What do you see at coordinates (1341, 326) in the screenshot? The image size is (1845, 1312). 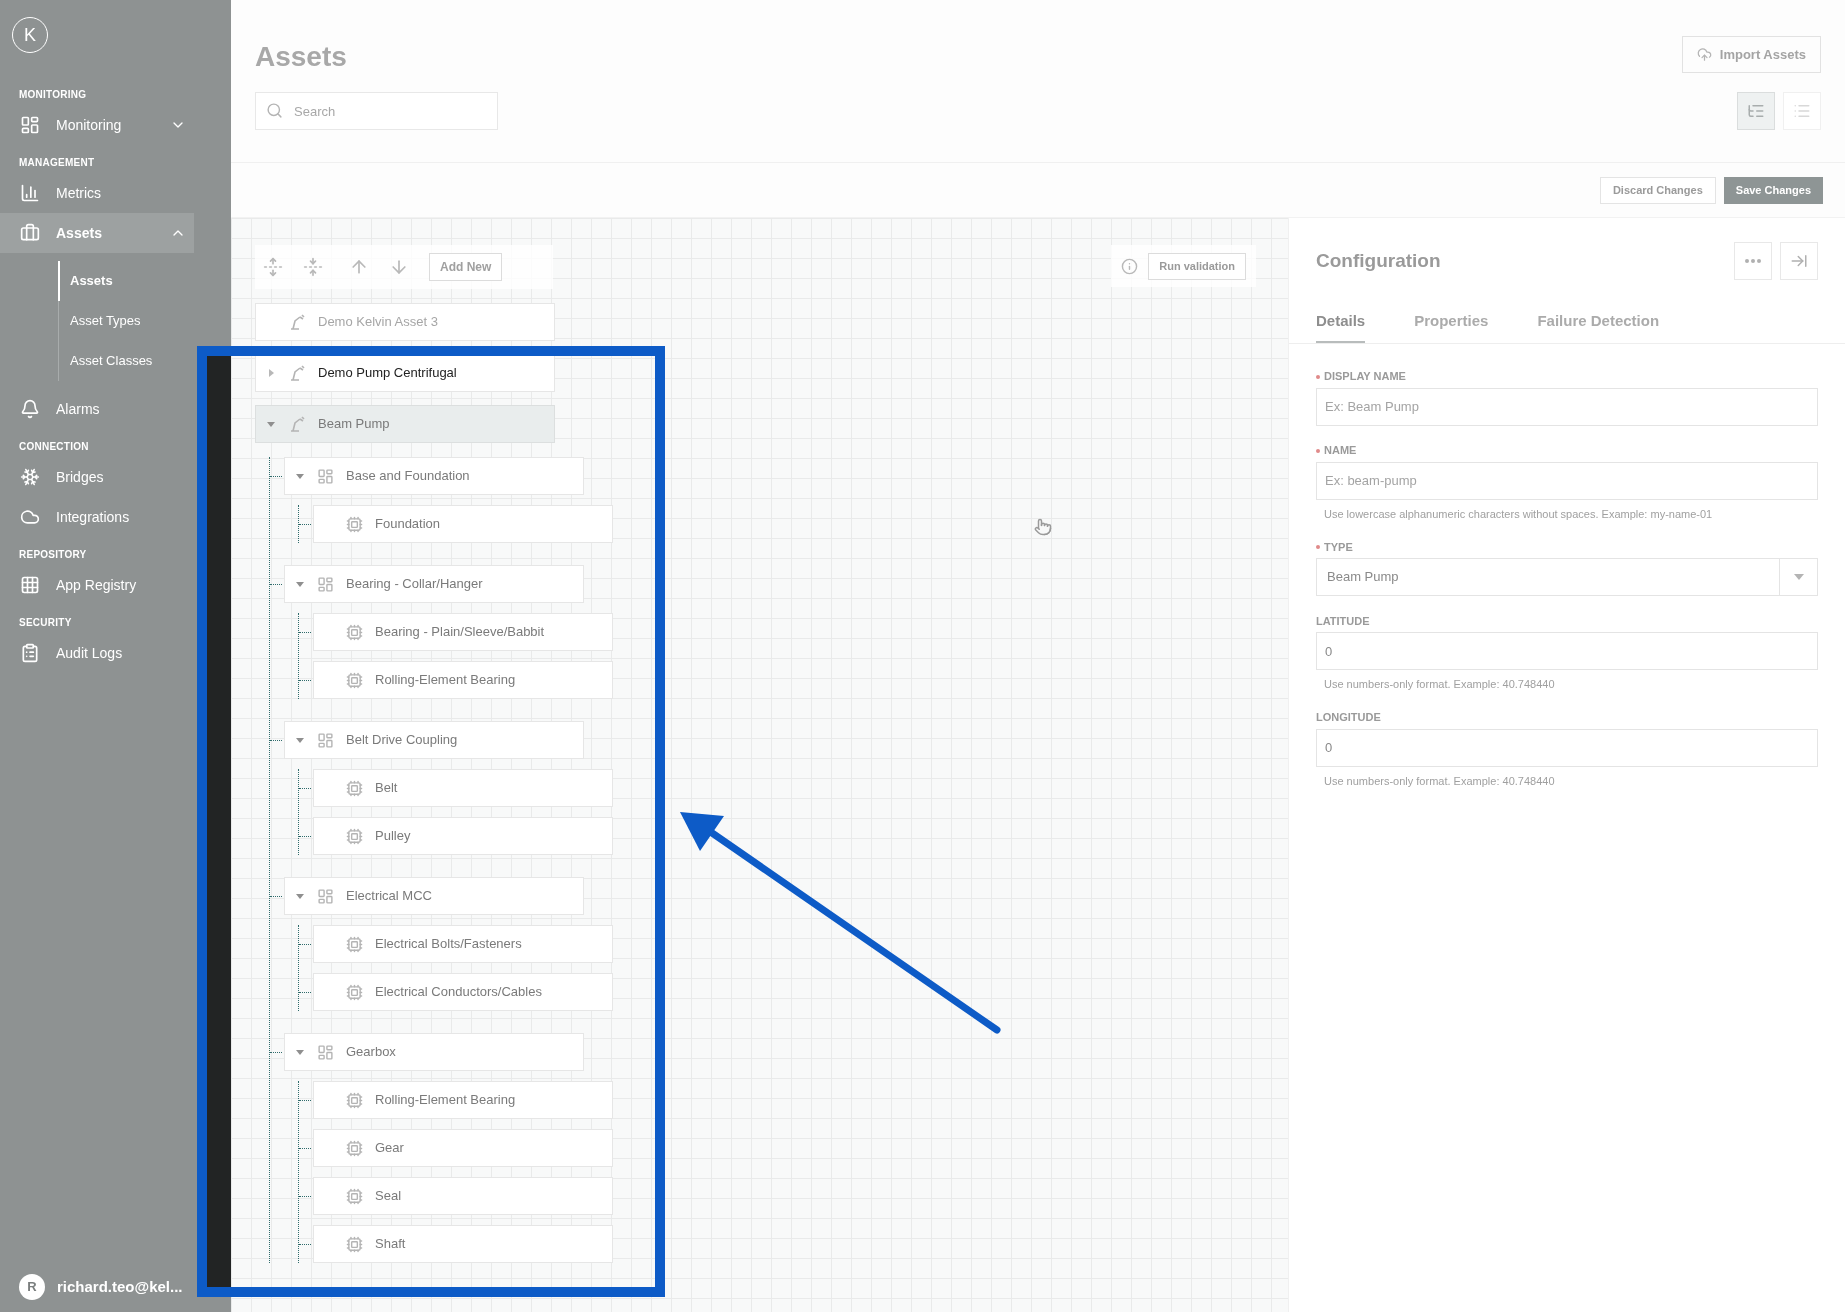 I see `tab: Details` at bounding box center [1341, 326].